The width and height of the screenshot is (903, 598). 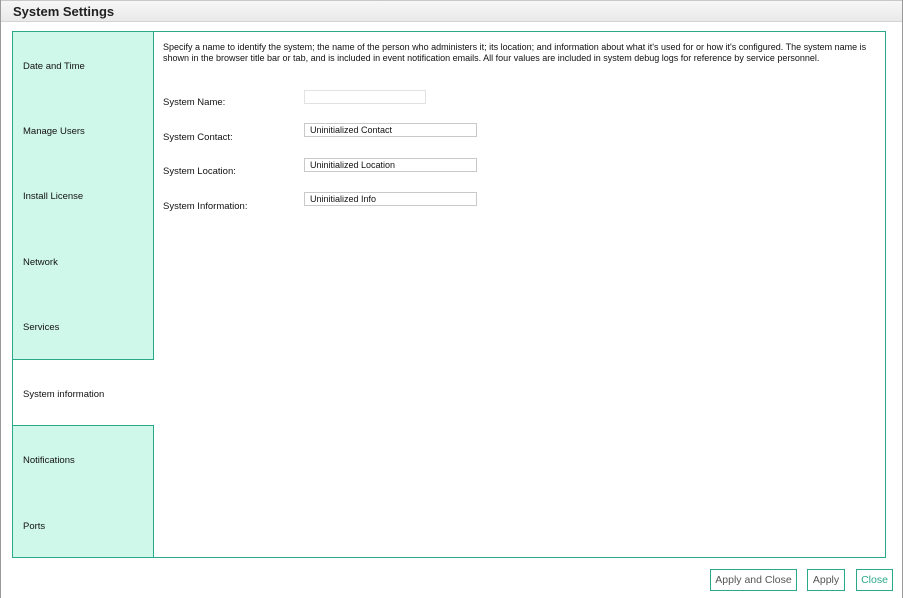 I want to click on system-information-label: System Information:, so click(x=205, y=206).